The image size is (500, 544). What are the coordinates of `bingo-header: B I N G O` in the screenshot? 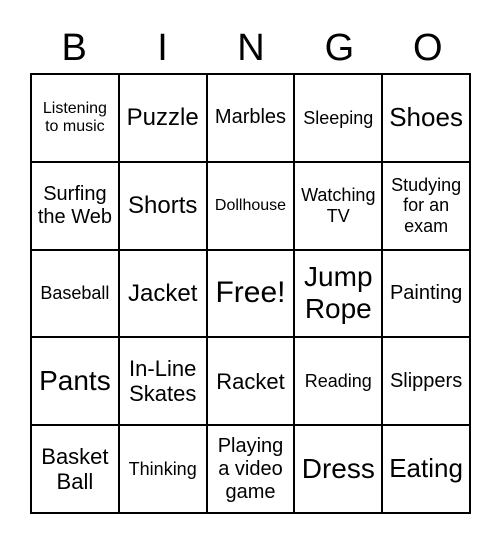 It's located at (251, 48).